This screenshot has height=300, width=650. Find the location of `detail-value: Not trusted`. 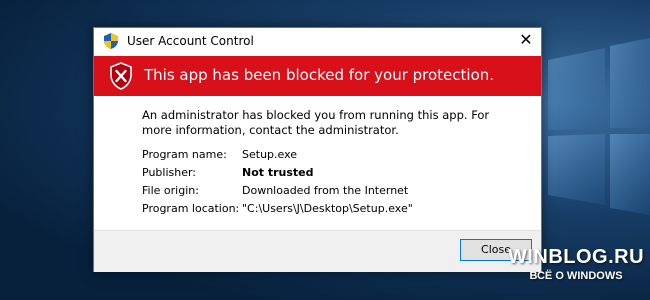

detail-value: Not trusted is located at coordinates (278, 172).